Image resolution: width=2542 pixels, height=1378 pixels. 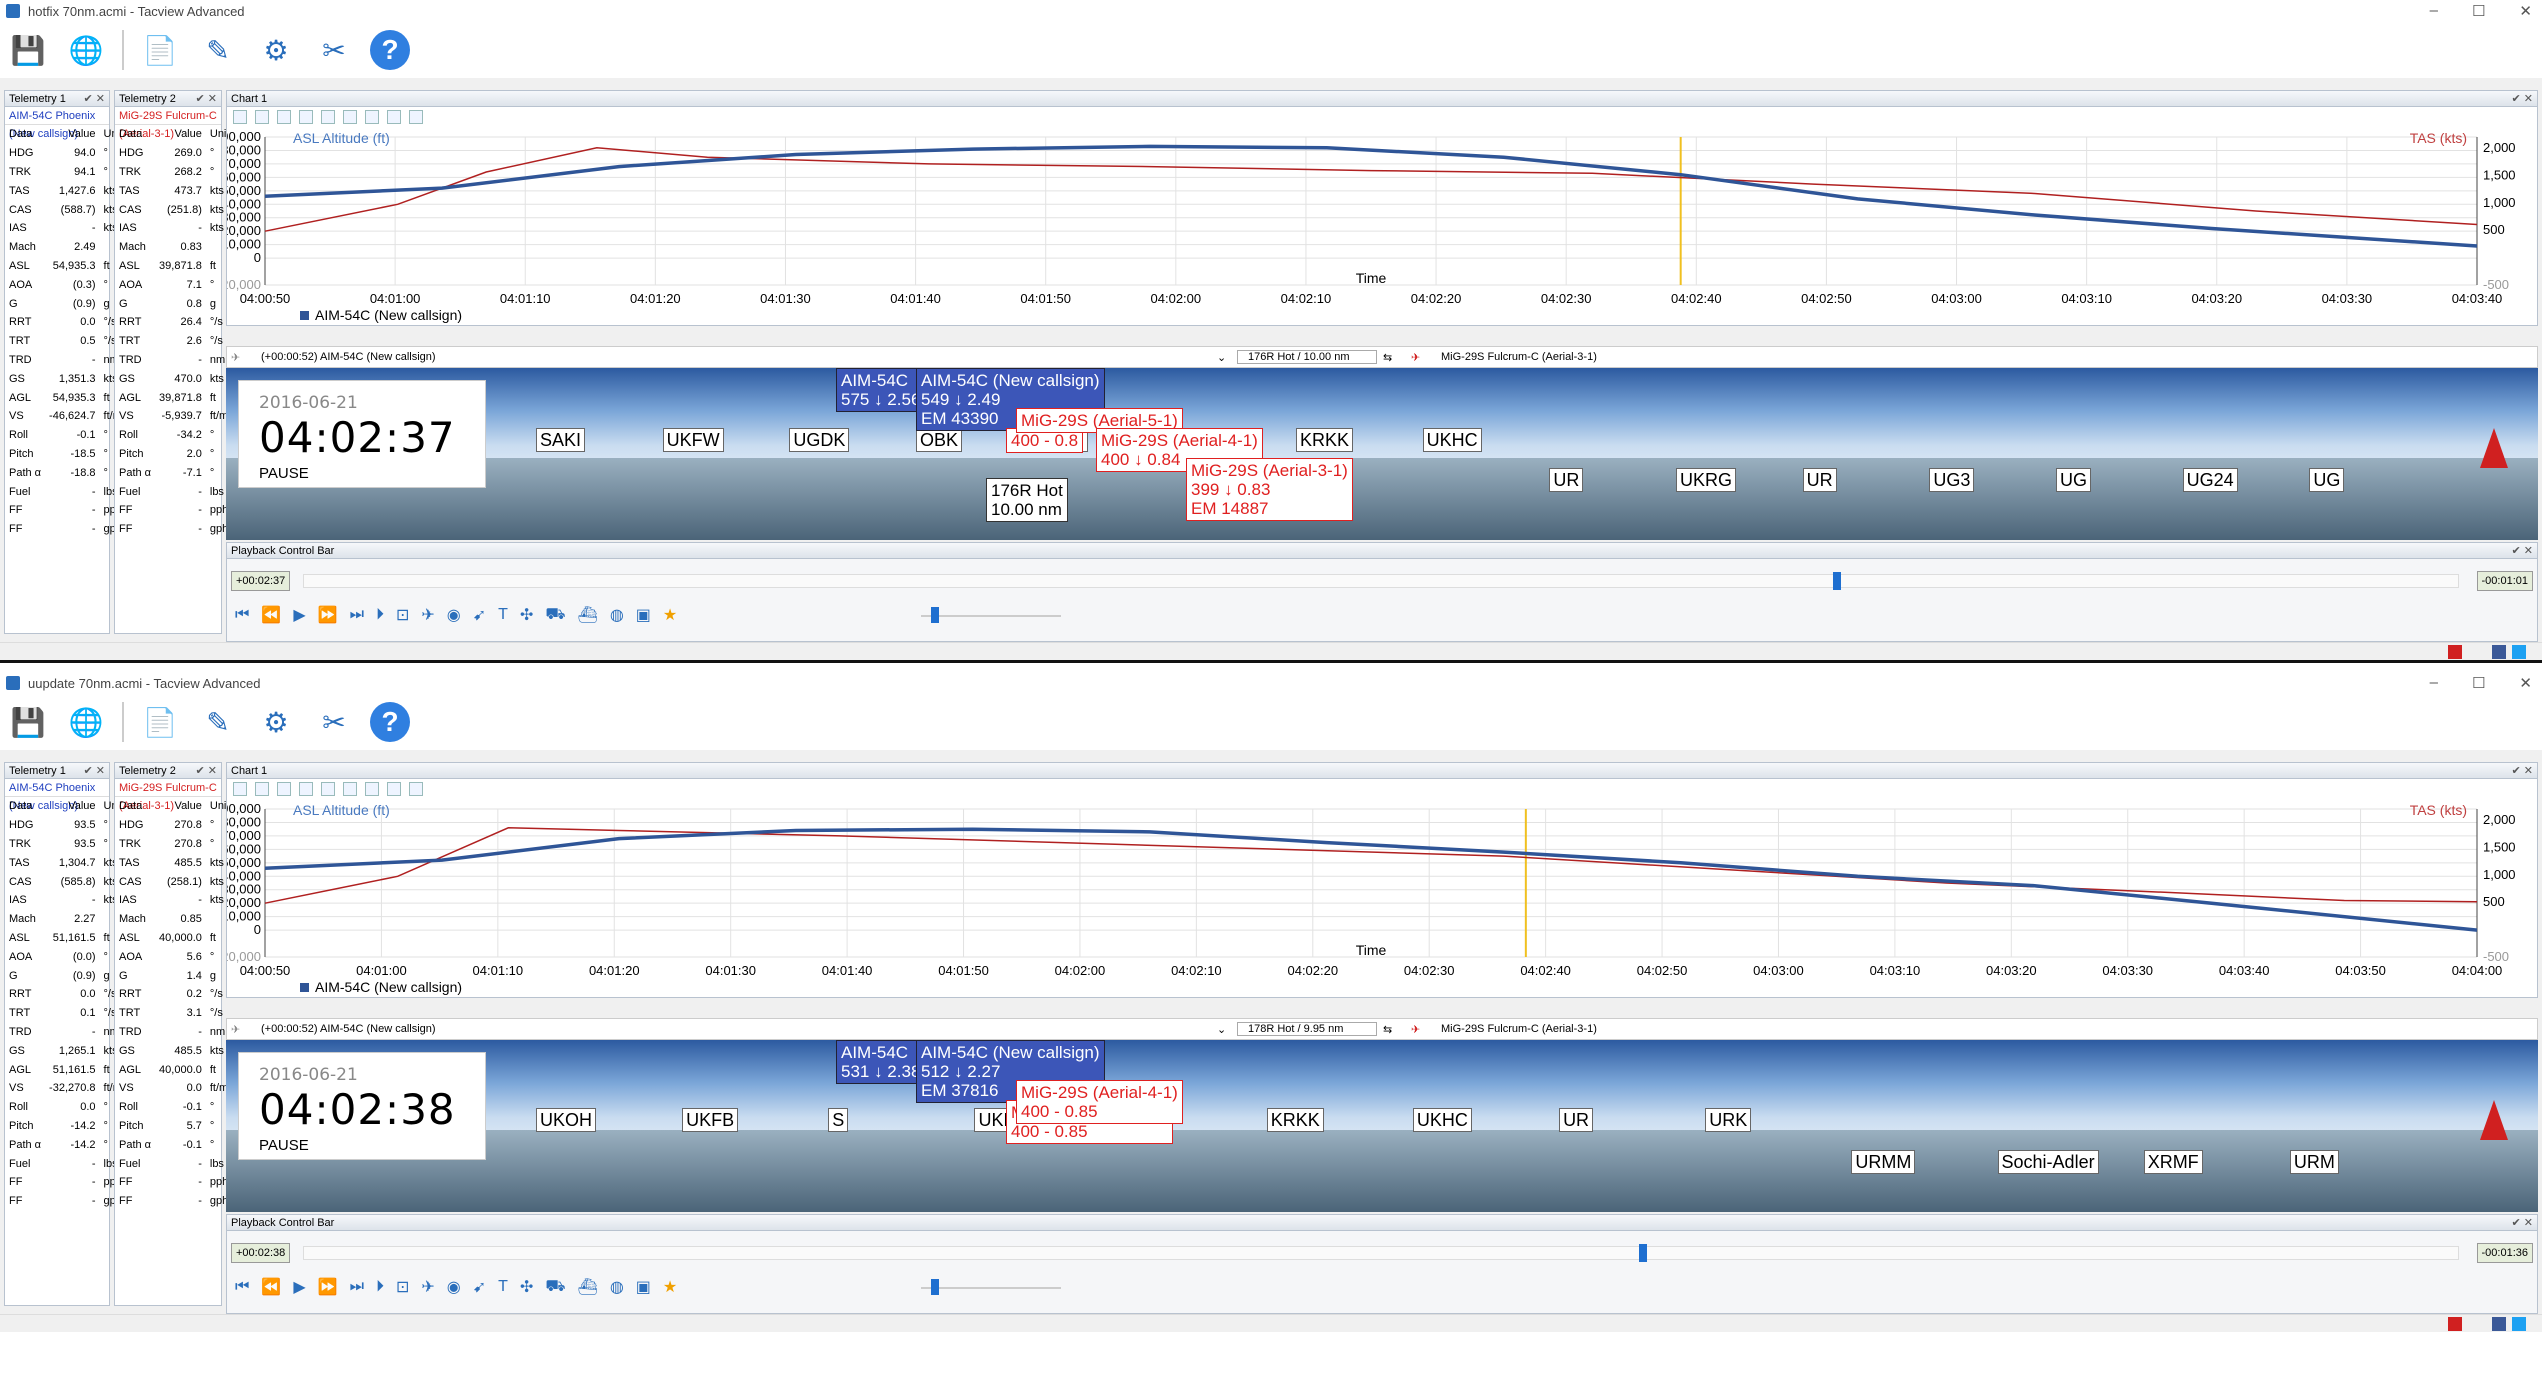 What do you see at coordinates (1307, 1029) in the screenshot?
I see `range-readout: 178R Hot / 9.95 nm` at bounding box center [1307, 1029].